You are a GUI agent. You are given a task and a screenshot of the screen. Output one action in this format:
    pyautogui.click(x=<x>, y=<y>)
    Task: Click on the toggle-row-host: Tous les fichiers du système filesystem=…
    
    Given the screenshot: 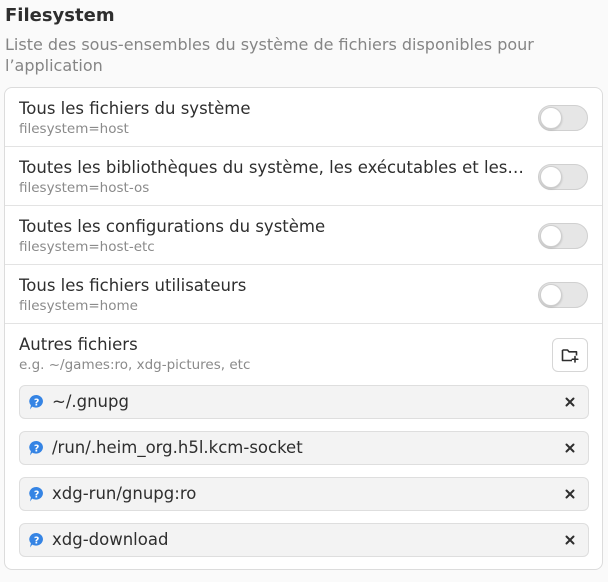 What is the action you would take?
    pyautogui.click(x=303, y=117)
    